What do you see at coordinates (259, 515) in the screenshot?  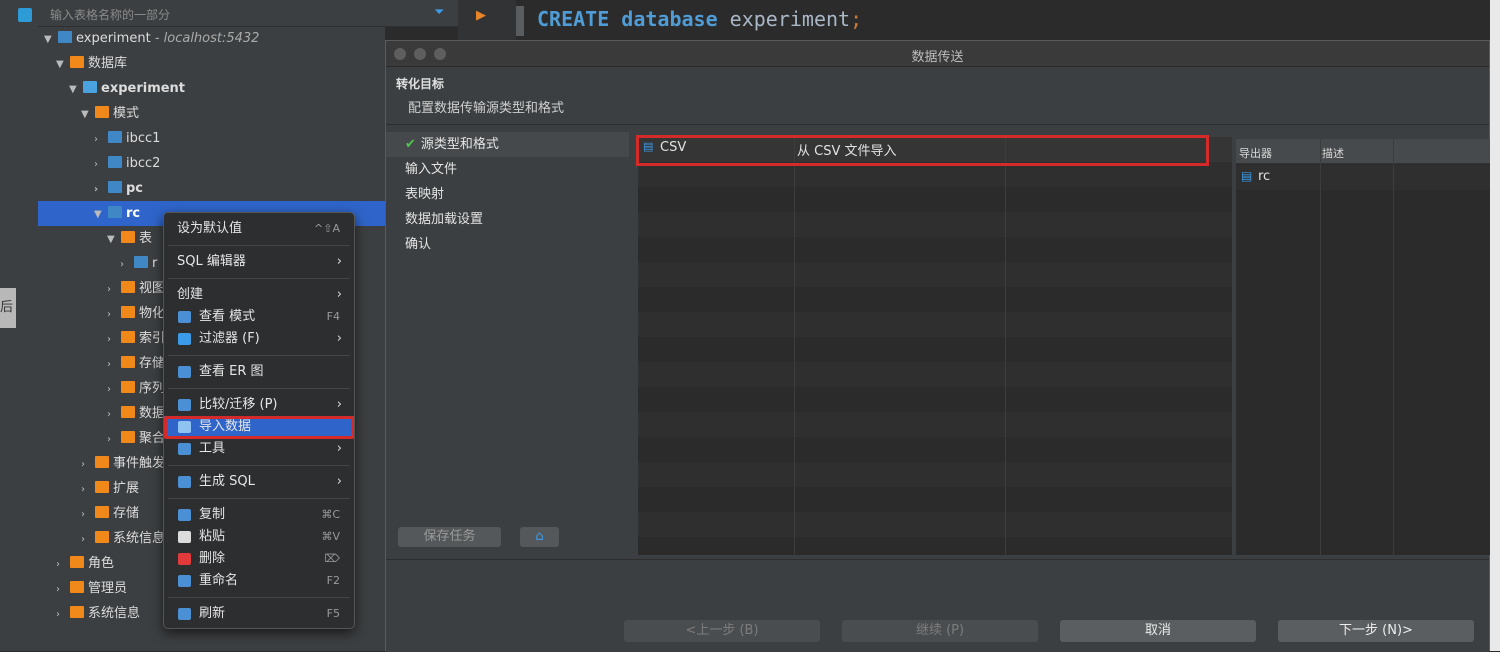 I see `menu-copy: 复制 ⌘C` at bounding box center [259, 515].